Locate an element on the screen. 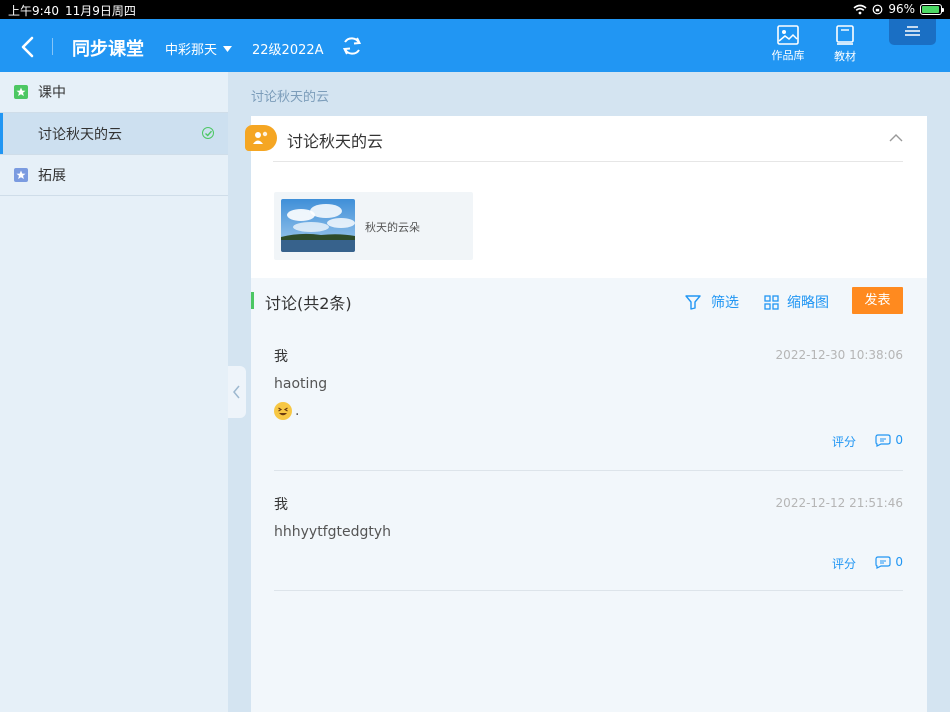 The width and height of the screenshot is (950, 712). thumbnail-view-label: 缩略图 is located at coordinates (808, 303).